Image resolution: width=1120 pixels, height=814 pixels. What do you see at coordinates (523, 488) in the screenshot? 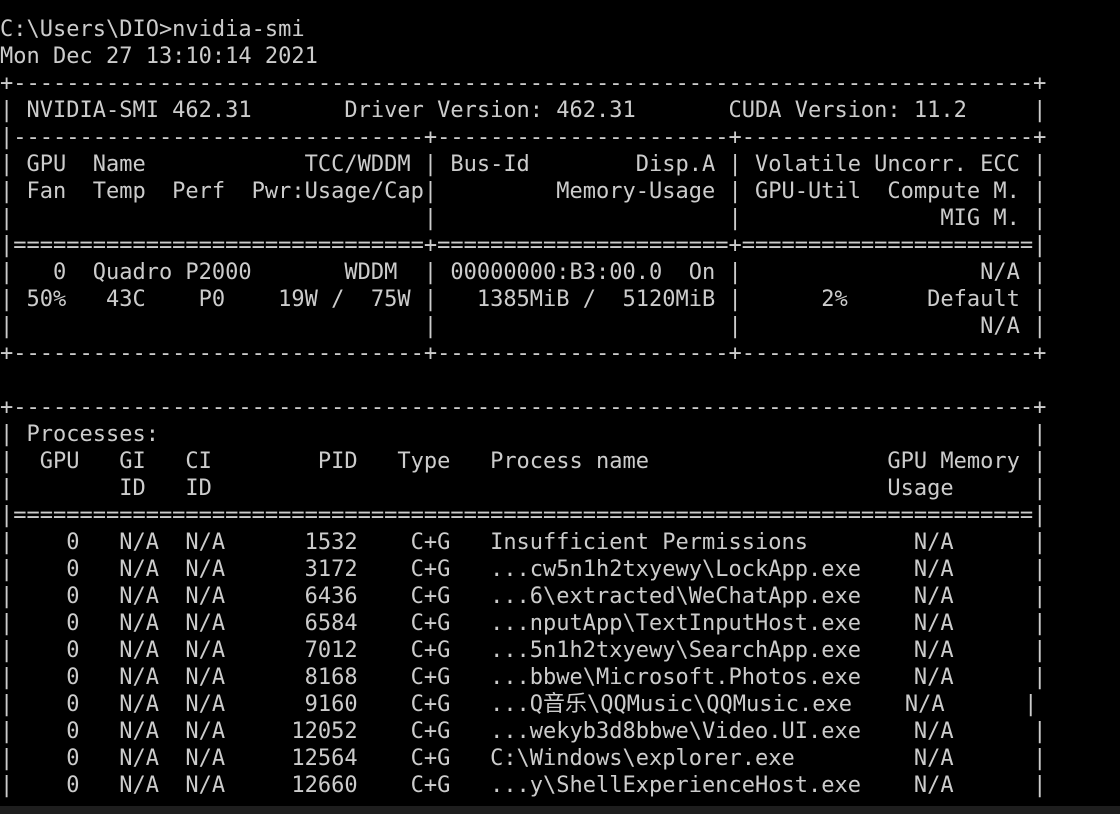
I see `processes-column-header-2: | ID ID Usage |` at bounding box center [523, 488].